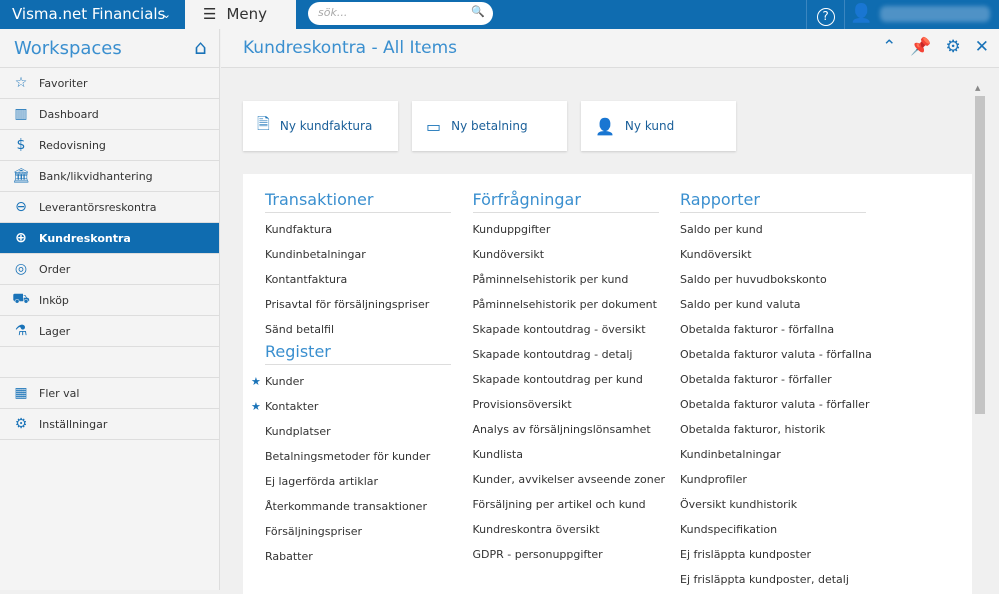 The image size is (999, 594). I want to click on link-label: Översikt kundhistorik, so click(739, 504).